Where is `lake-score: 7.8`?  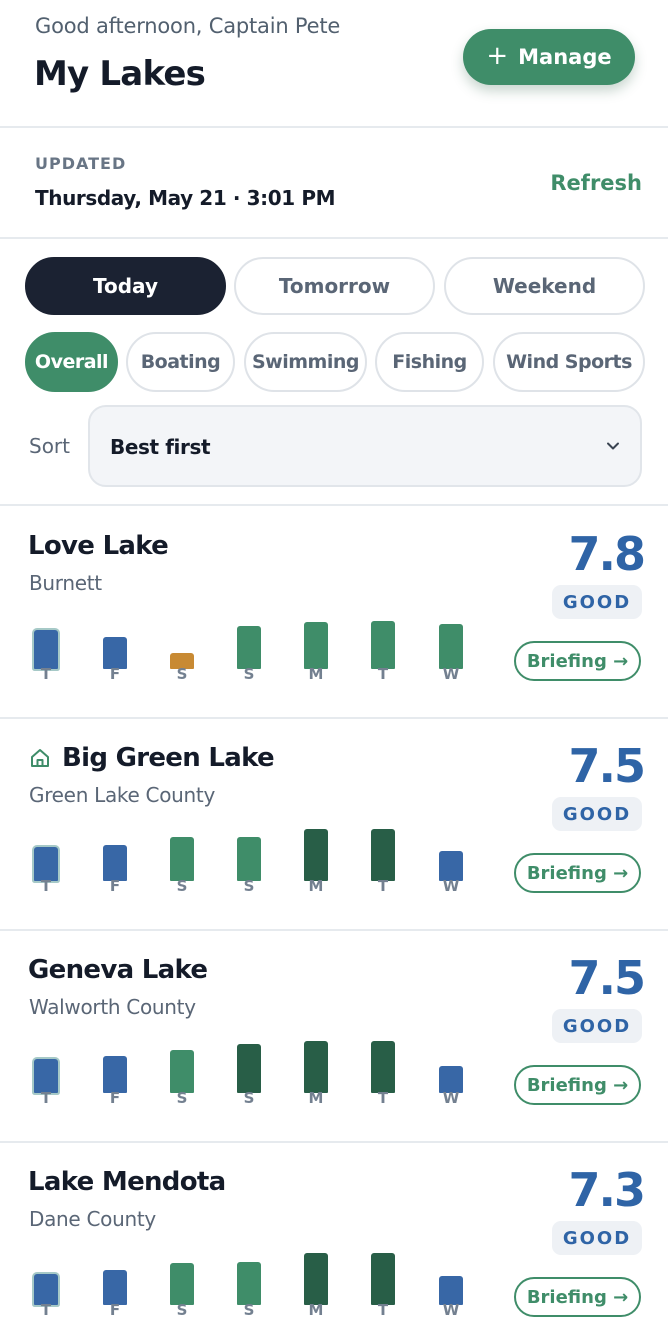 lake-score: 7.8 is located at coordinates (607, 554).